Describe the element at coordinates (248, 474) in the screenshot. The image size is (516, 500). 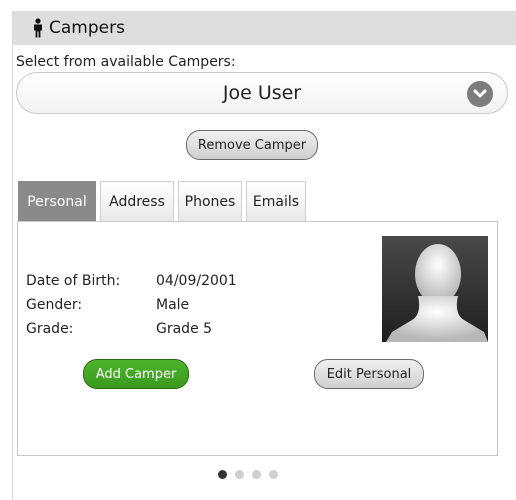
I see `pager` at that location.